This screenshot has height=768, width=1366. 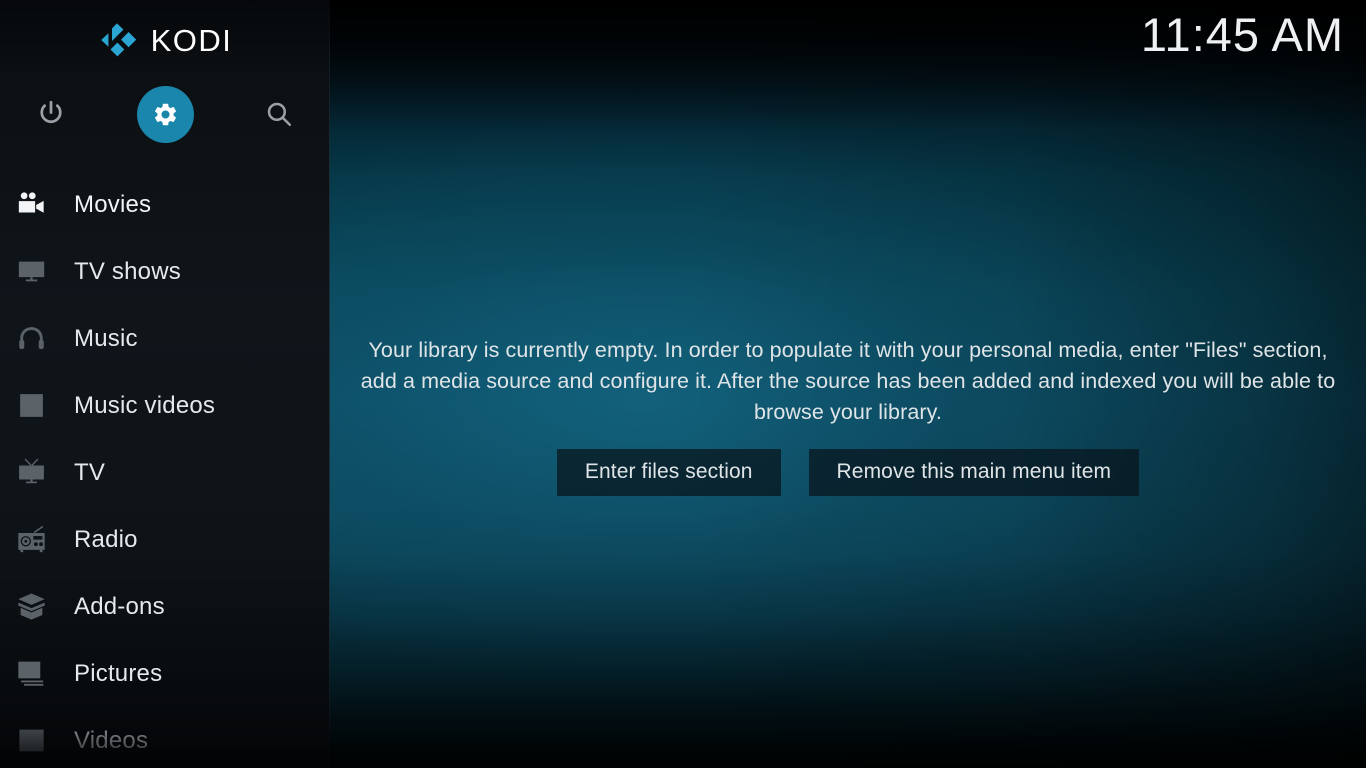 I want to click on gear-icon, so click(x=165, y=114).